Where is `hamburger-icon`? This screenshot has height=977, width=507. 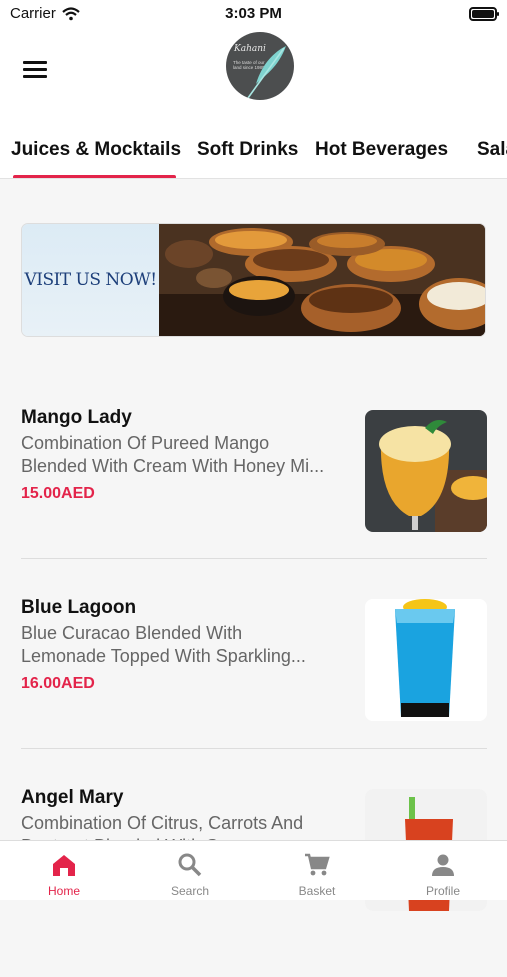
hamburger-icon is located at coordinates (35, 62).